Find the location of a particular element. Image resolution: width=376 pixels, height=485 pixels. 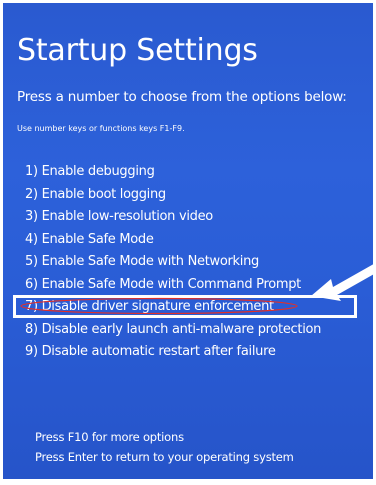

keys-hint: Use number keys or functions keys F1-F9. is located at coordinates (101, 128).